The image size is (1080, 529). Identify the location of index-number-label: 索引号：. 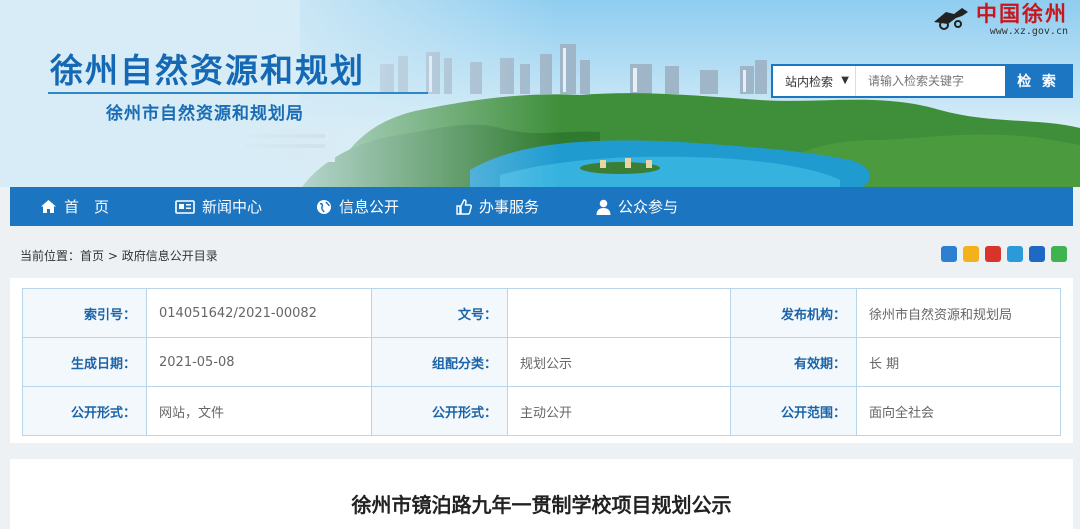
(84, 313).